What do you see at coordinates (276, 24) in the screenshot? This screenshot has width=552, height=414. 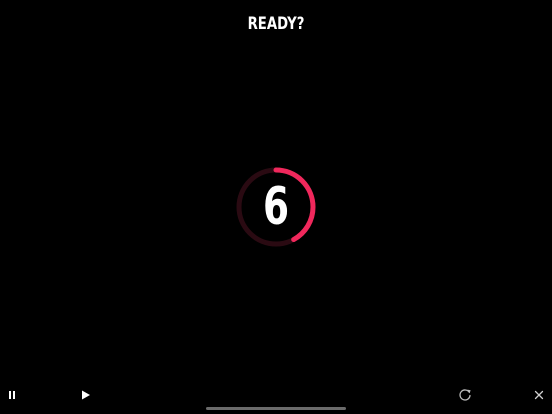 I see `screen-title: READY?` at bounding box center [276, 24].